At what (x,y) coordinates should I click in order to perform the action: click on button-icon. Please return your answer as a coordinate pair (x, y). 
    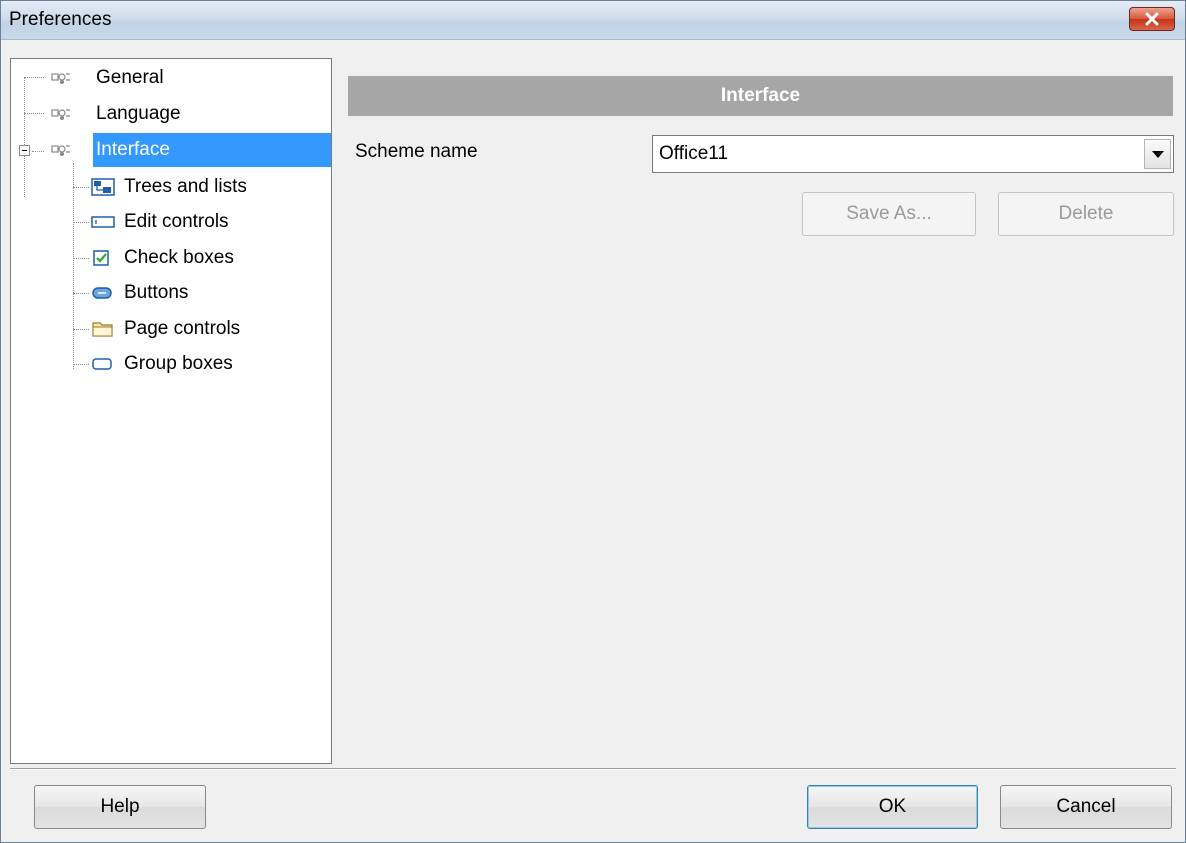
    Looking at the image, I should click on (102, 293).